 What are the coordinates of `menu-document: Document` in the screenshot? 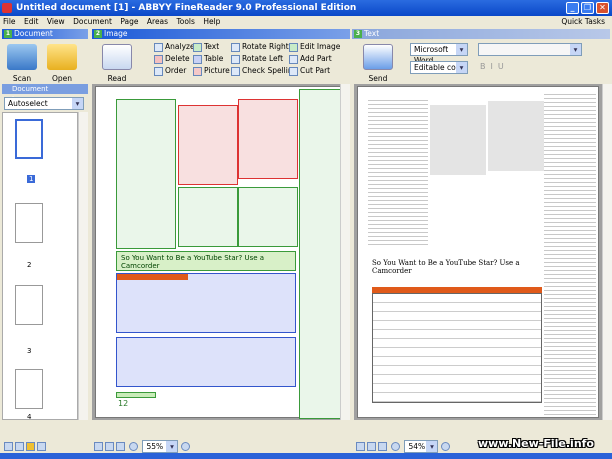 It's located at (92, 21).